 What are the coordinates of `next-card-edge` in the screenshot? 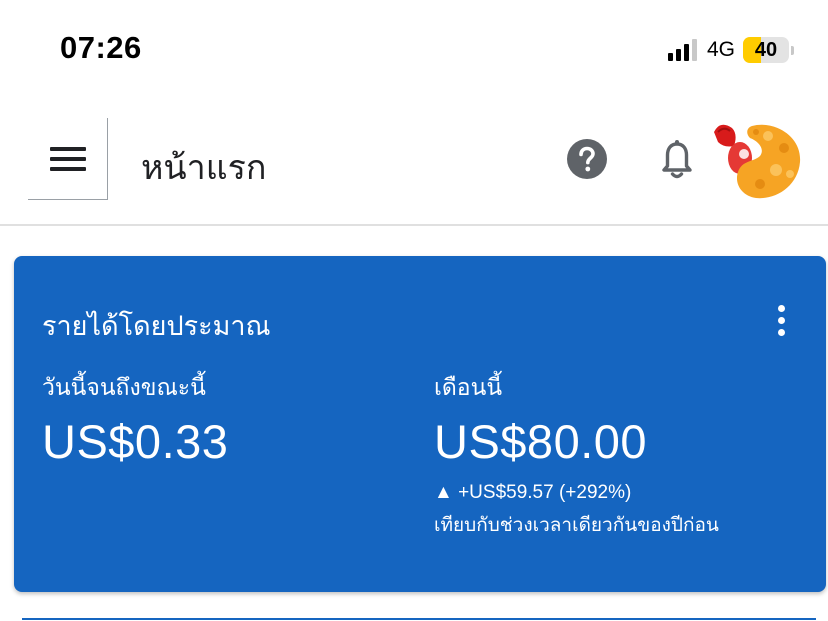 It's located at (419, 619).